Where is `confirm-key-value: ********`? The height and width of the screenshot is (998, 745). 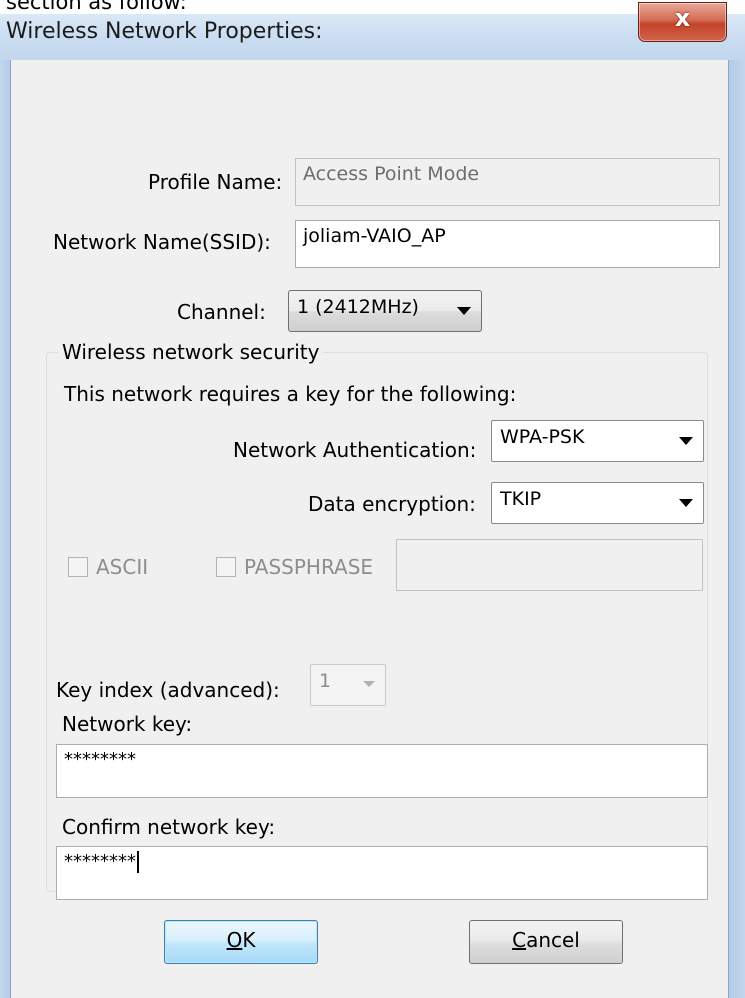 confirm-key-value: ******** is located at coordinates (100, 861).